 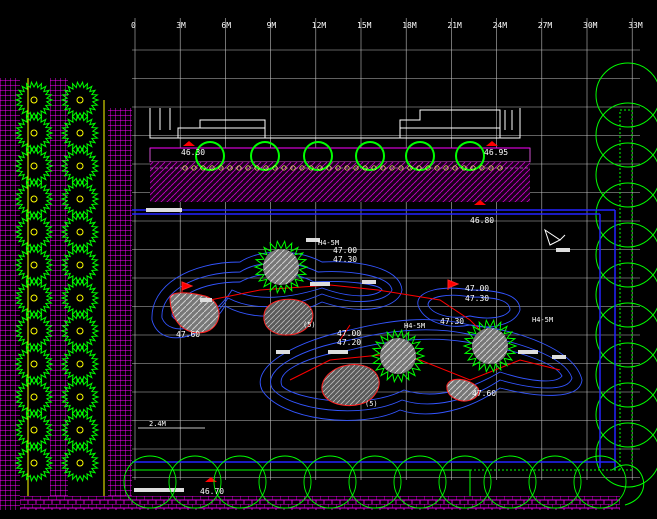 I want to click on grid-axis-label: 12M, so click(x=319, y=25).